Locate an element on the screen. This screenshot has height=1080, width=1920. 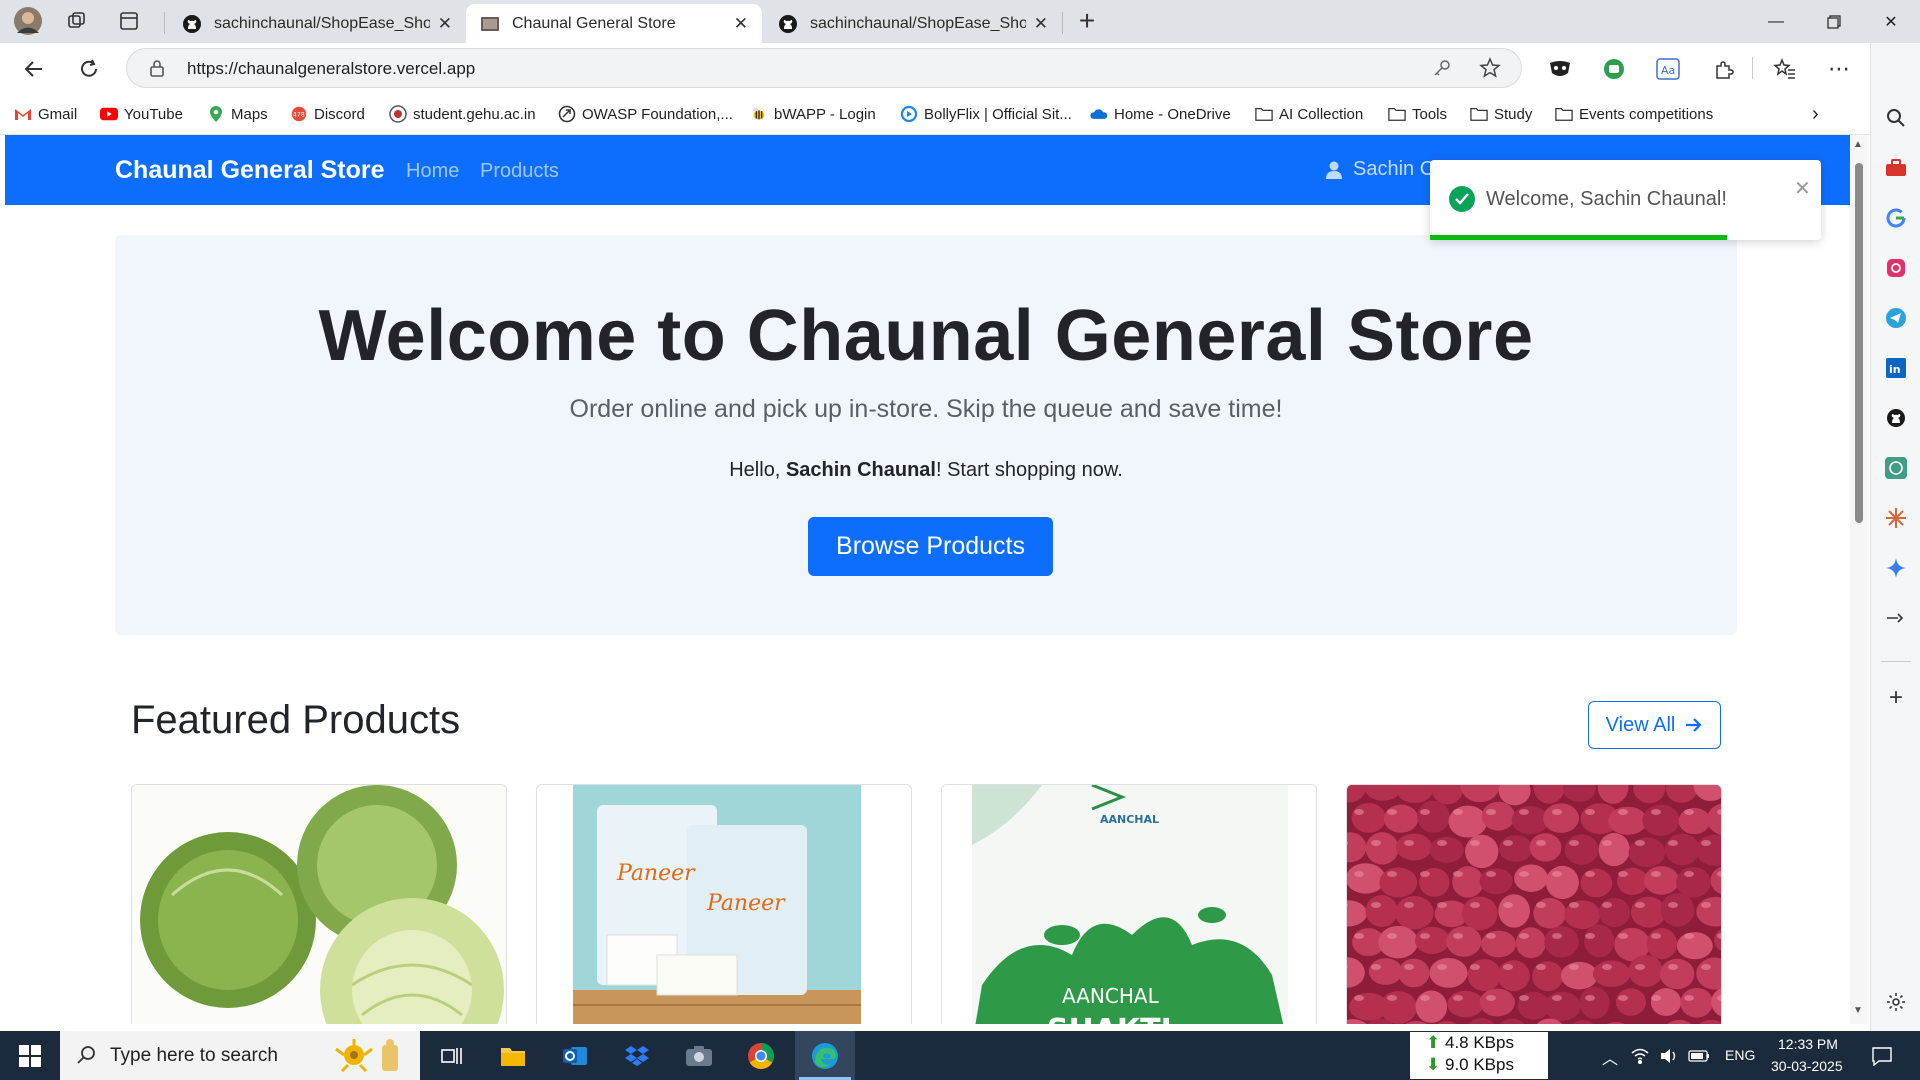
tray-chevron-up-icon: ︿ is located at coordinates (1610, 1057).